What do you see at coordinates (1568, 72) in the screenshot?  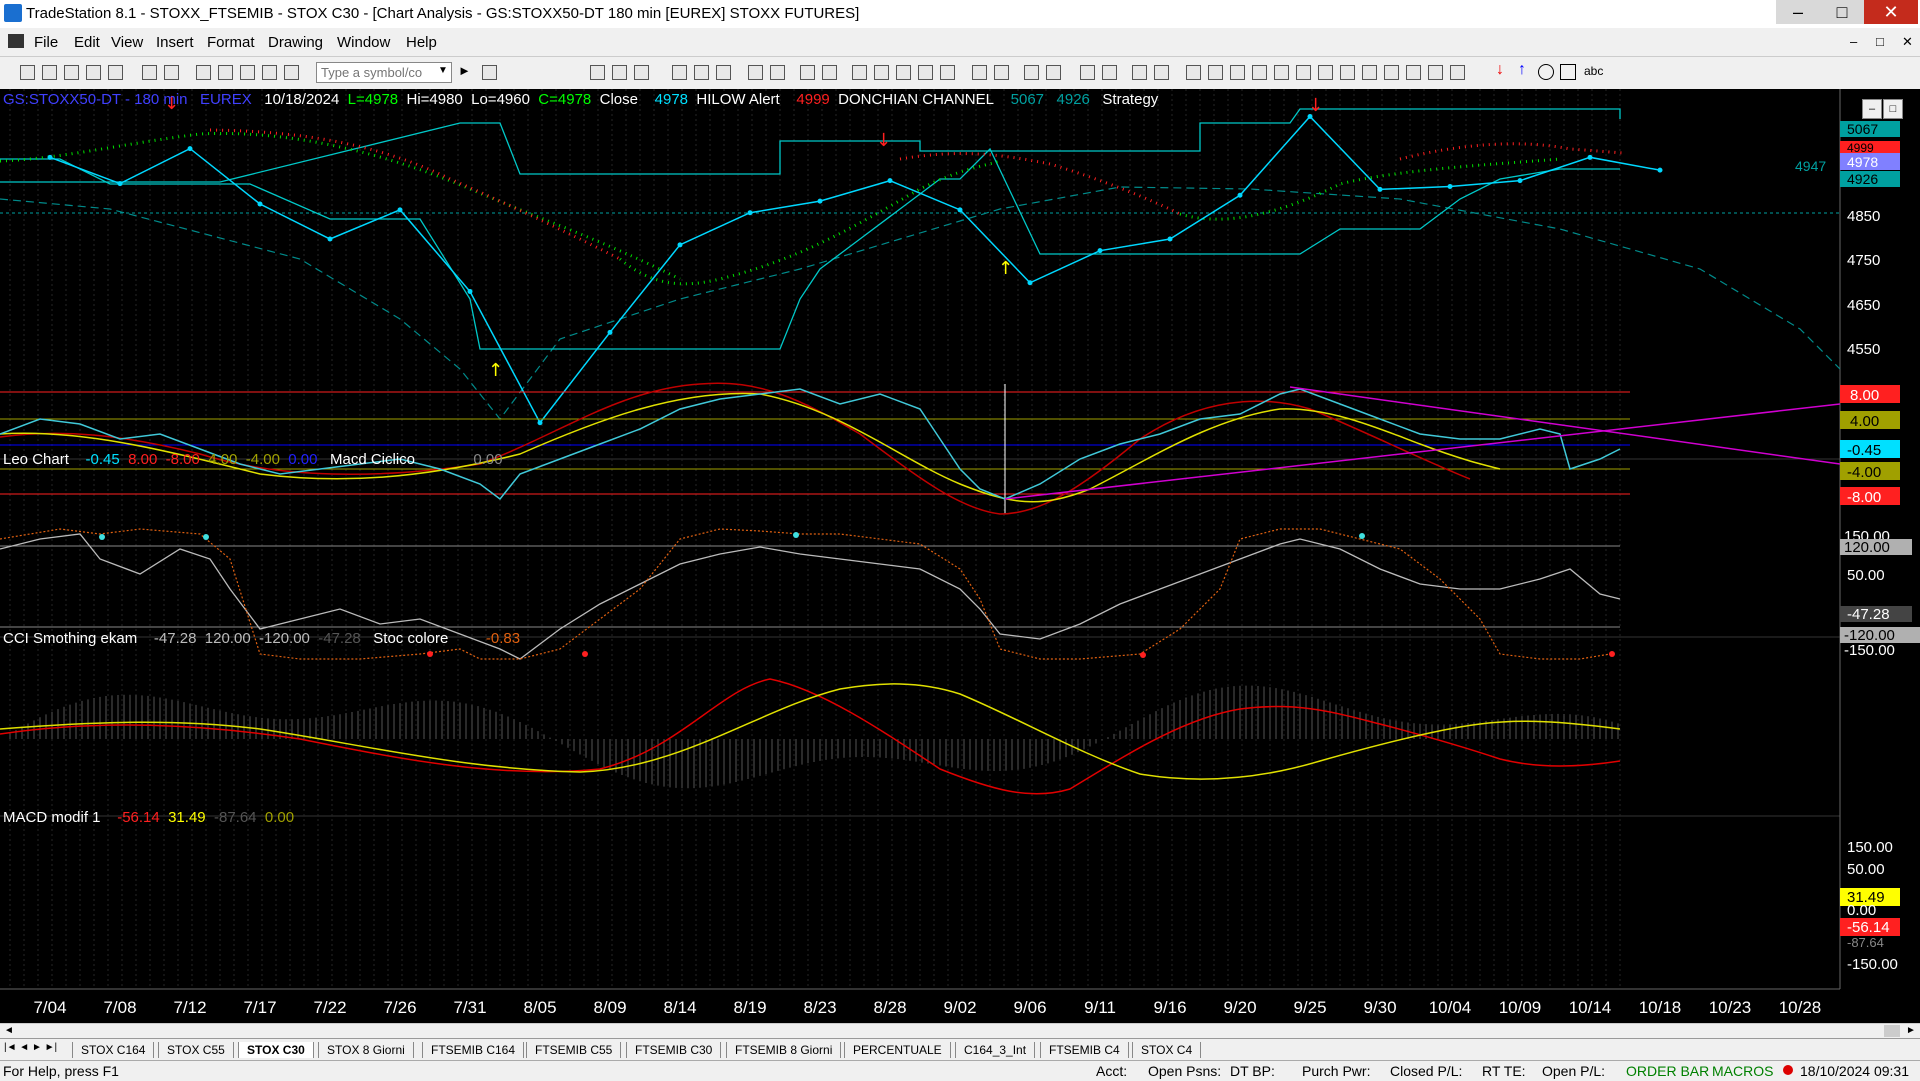 I see `rectangle-icon` at bounding box center [1568, 72].